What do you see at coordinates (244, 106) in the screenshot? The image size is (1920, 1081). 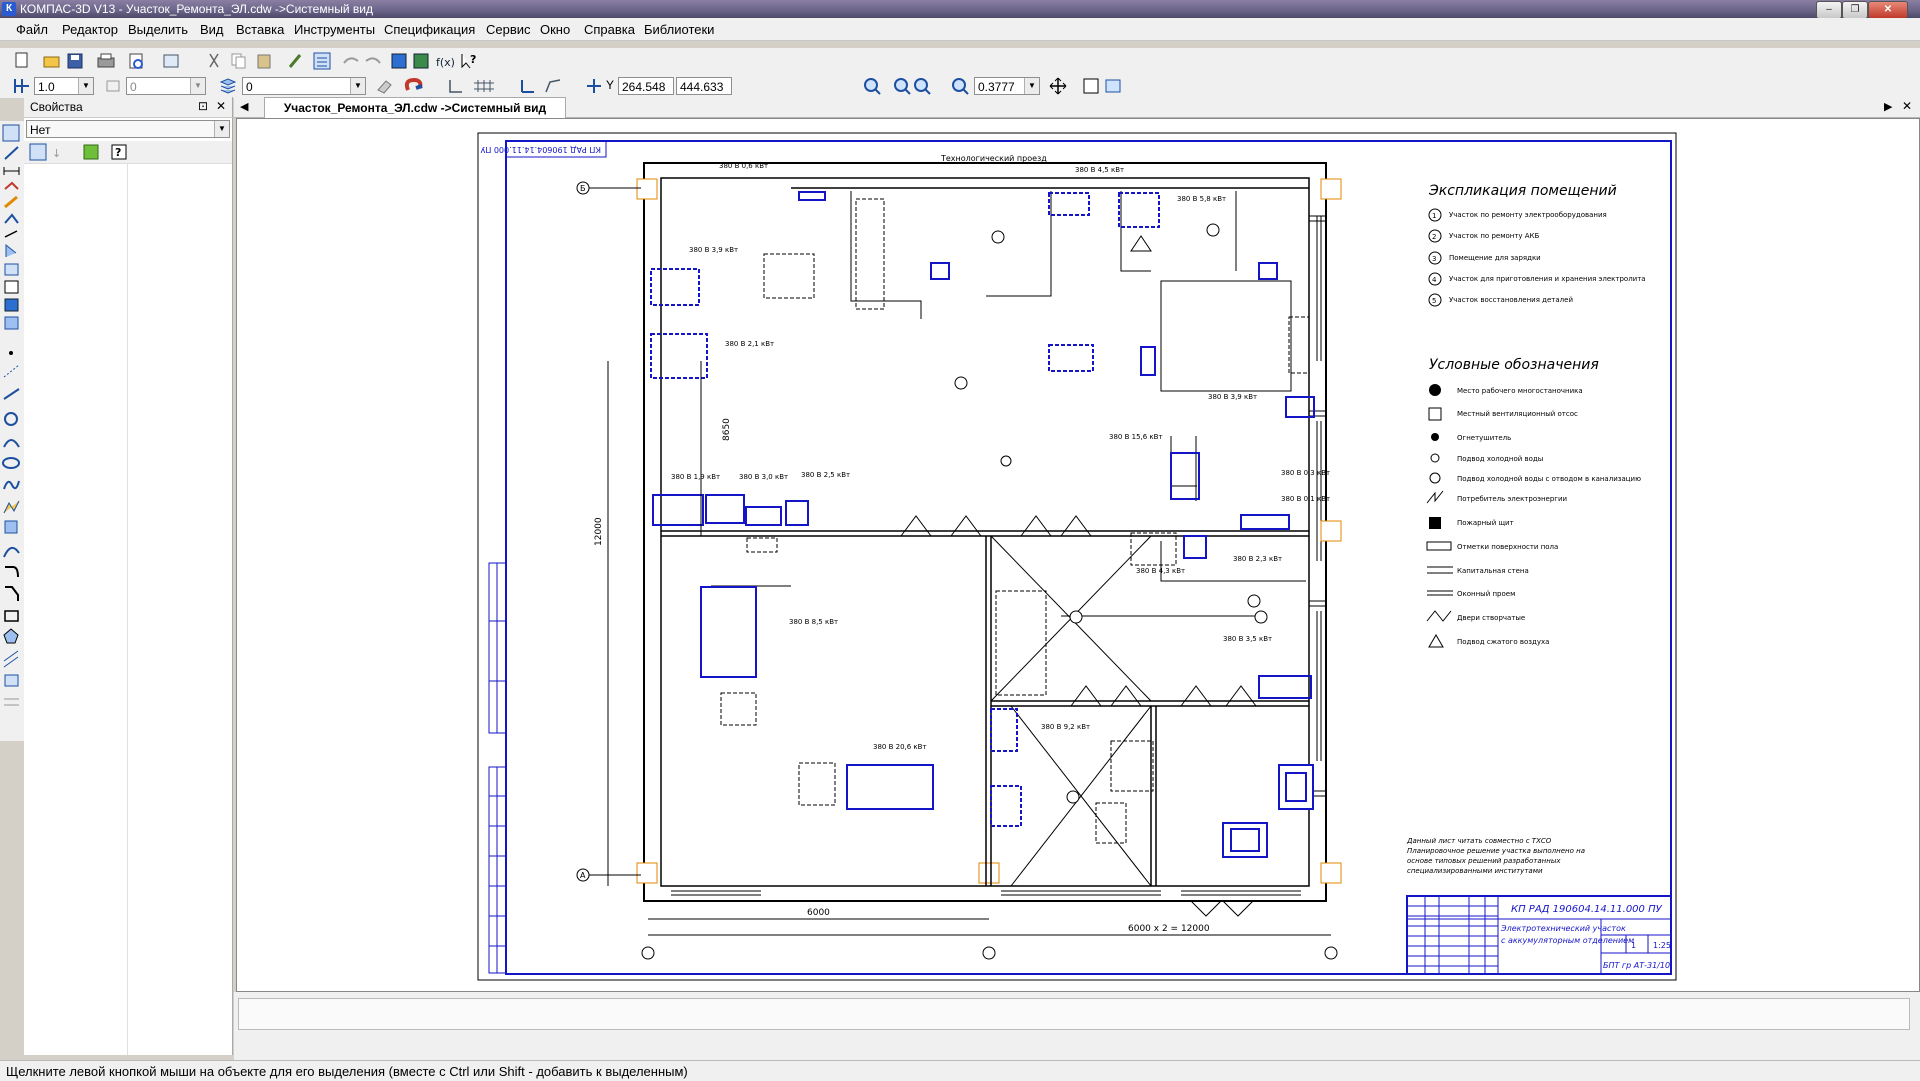 I see `tab-scroll-left-icon: ◀` at bounding box center [244, 106].